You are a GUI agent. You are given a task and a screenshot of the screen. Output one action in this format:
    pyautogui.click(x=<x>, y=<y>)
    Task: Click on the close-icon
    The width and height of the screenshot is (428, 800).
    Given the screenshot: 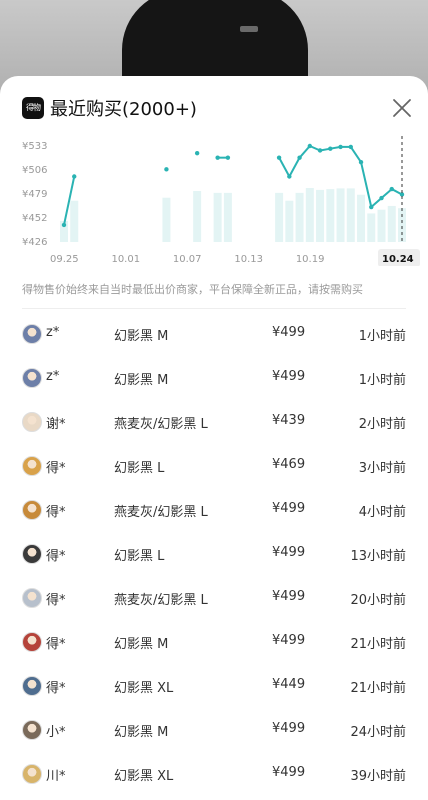 What is the action you would take?
    pyautogui.click(x=402, y=108)
    